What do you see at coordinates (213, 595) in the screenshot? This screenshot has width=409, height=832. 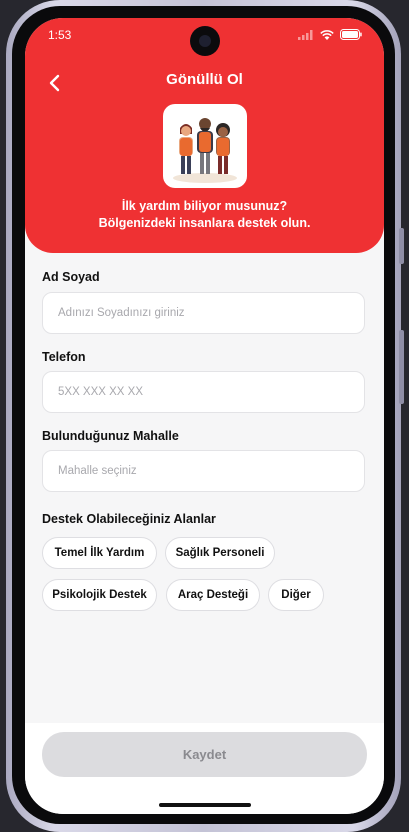 I see `chip-vehicle-support: Araç Desteği` at bounding box center [213, 595].